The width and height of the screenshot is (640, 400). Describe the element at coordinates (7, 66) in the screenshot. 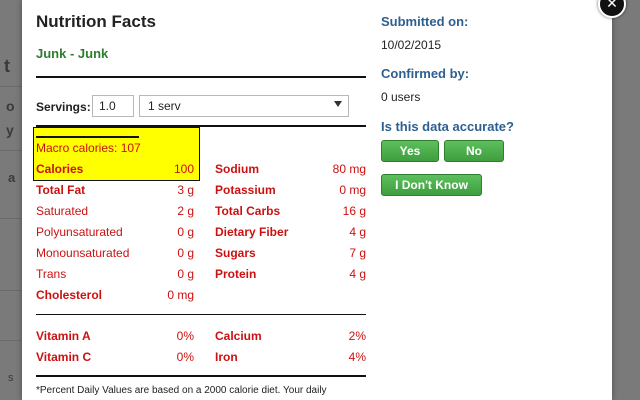

I see `background-text-fragment: t` at that location.